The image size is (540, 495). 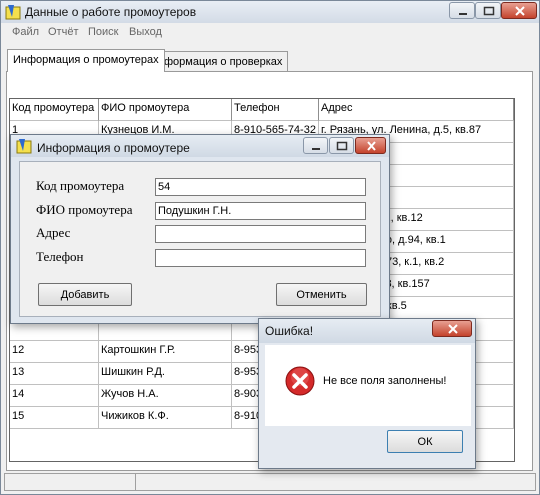 I want to click on error-dialog-titlebar: Ошибка!, so click(x=367, y=331).